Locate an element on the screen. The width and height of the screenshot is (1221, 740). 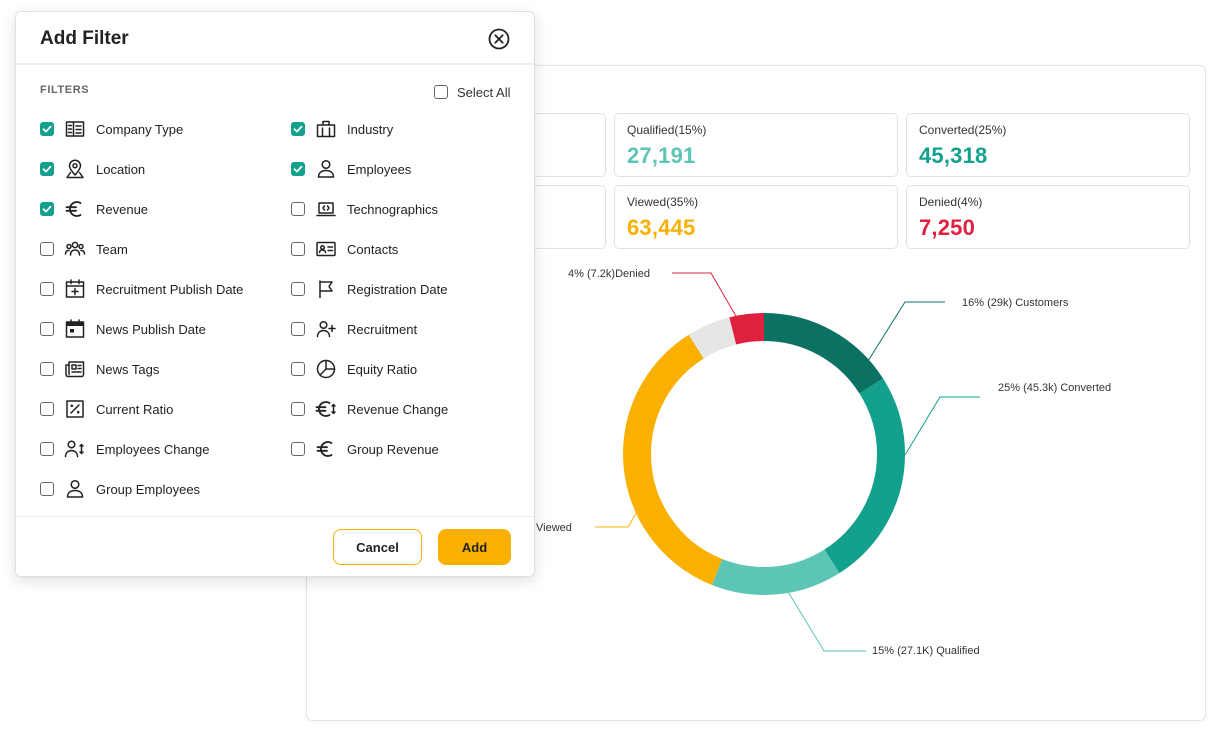
callout-label-denied: 4% (7.2k)Denied is located at coordinates (609, 274).